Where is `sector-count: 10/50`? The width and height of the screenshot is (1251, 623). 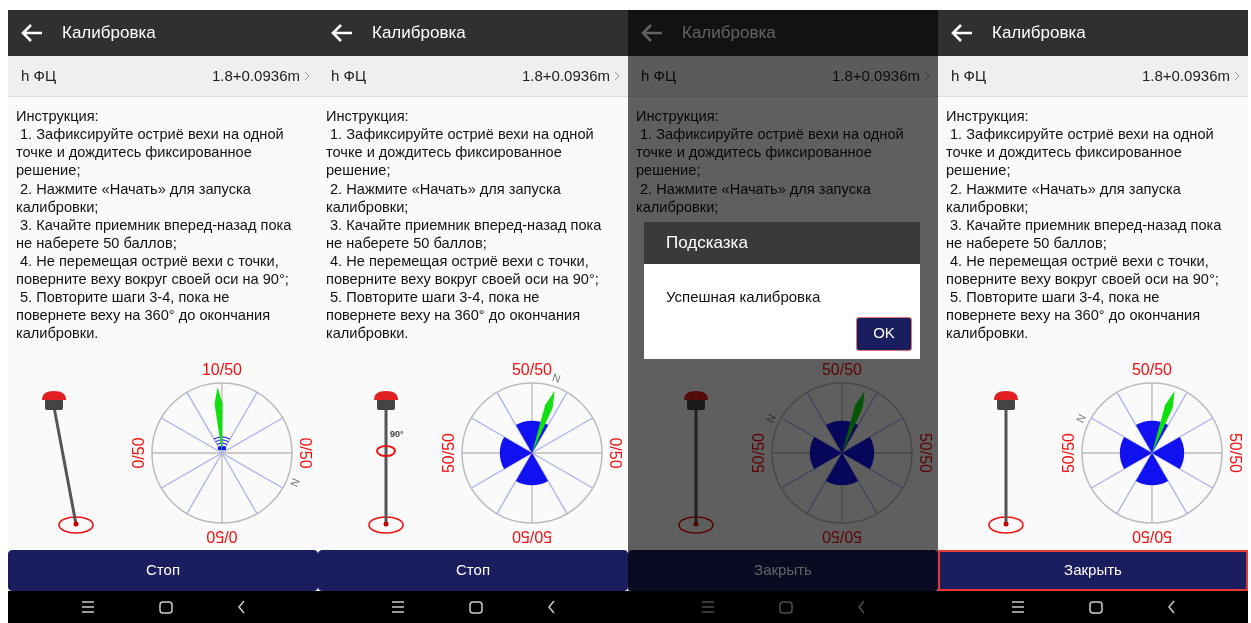 sector-count: 10/50 is located at coordinates (222, 370).